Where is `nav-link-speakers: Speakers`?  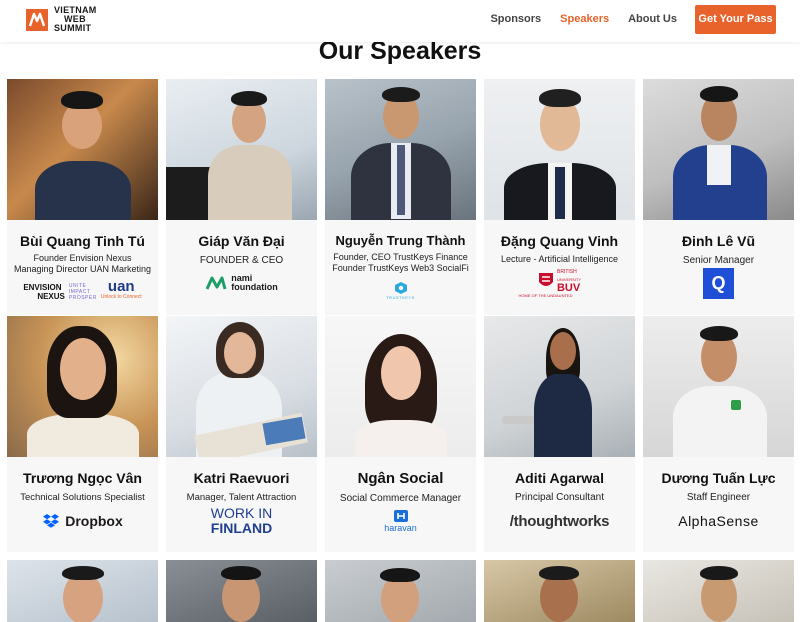 nav-link-speakers: Speakers is located at coordinates (584, 19).